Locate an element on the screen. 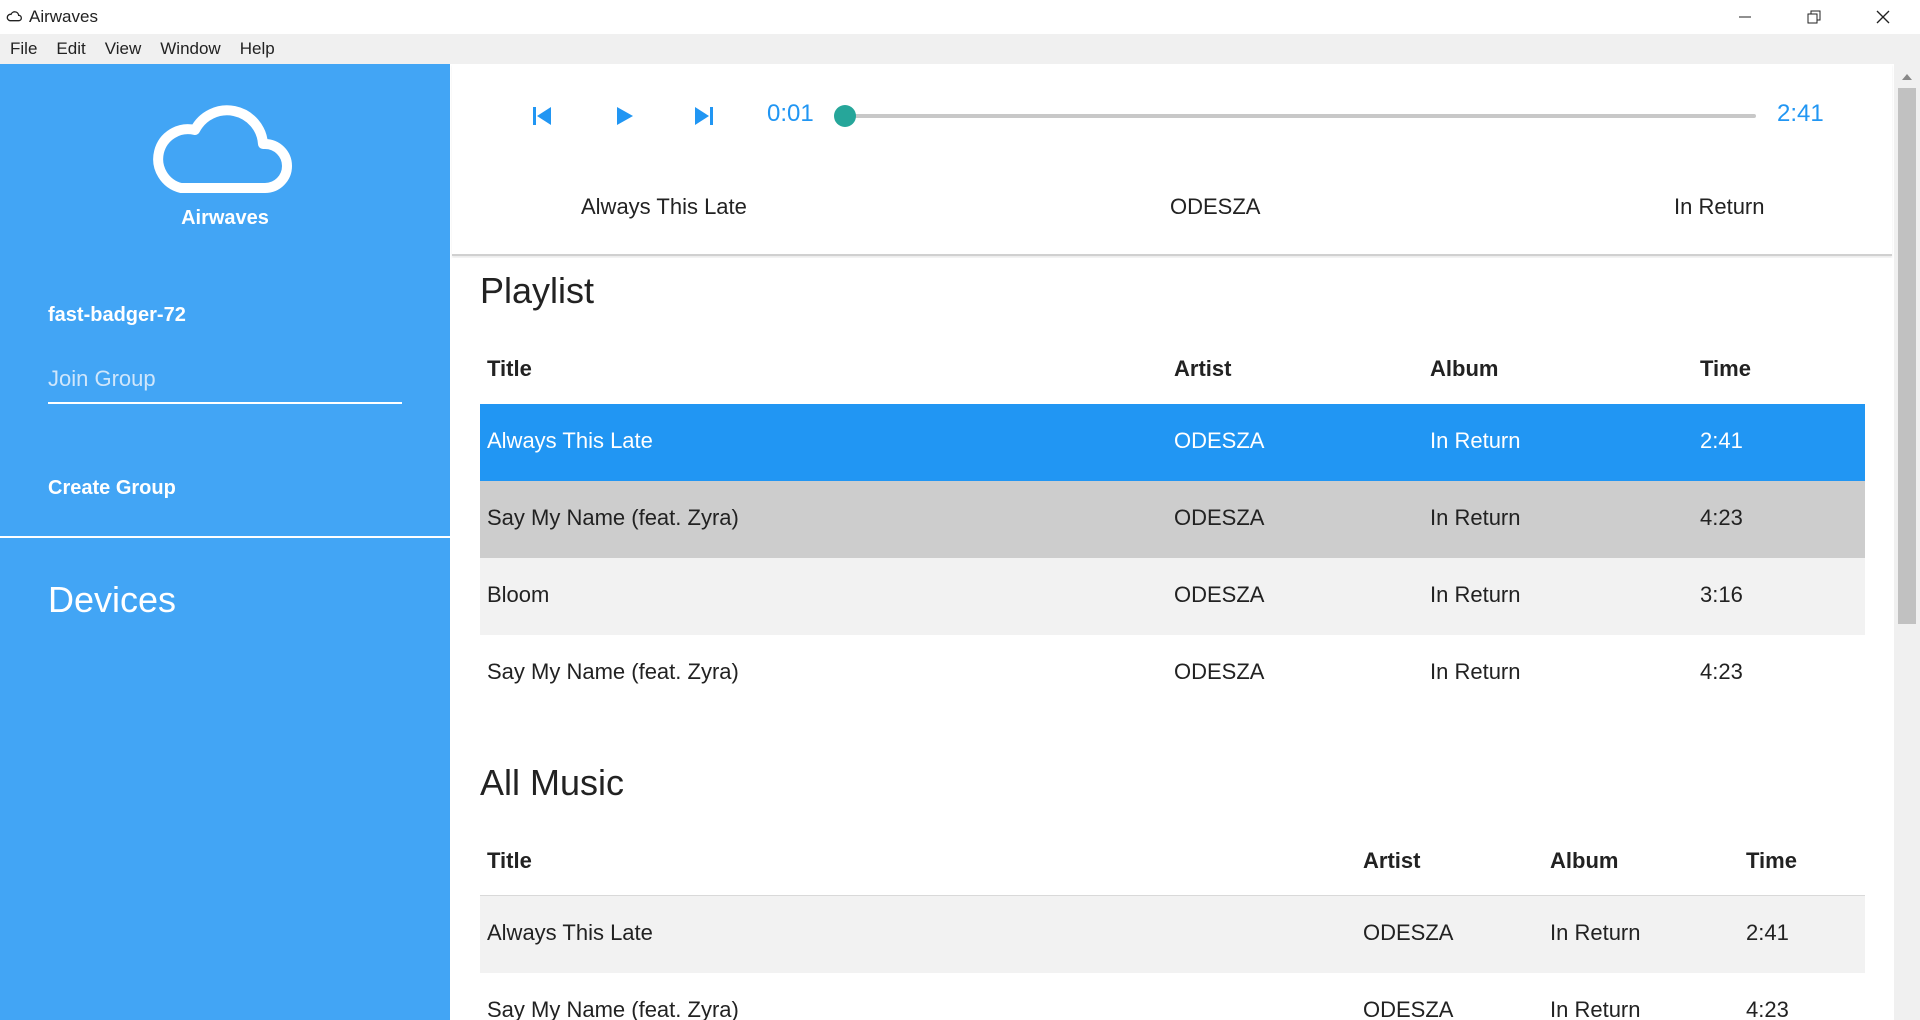 Image resolution: width=1920 pixels, height=1020 pixels. previous-track-button is located at coordinates (542, 116).